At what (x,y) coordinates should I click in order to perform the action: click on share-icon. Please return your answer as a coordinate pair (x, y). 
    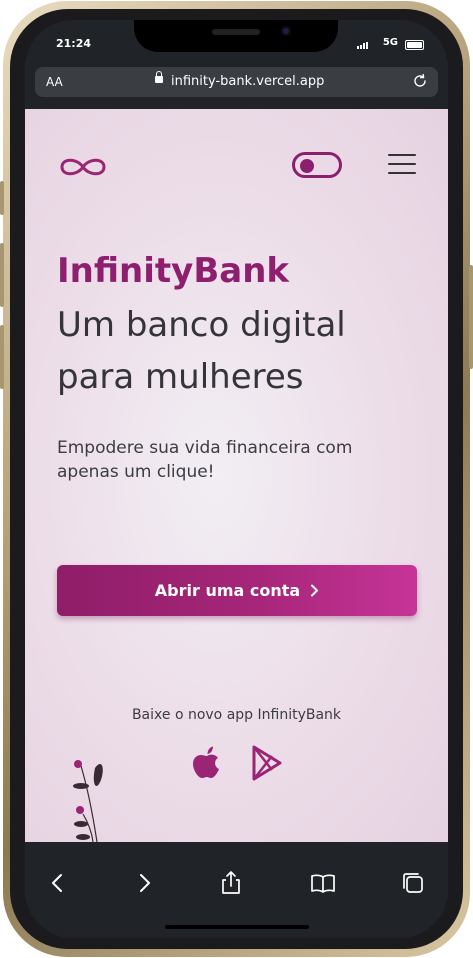
    Looking at the image, I should click on (231, 883).